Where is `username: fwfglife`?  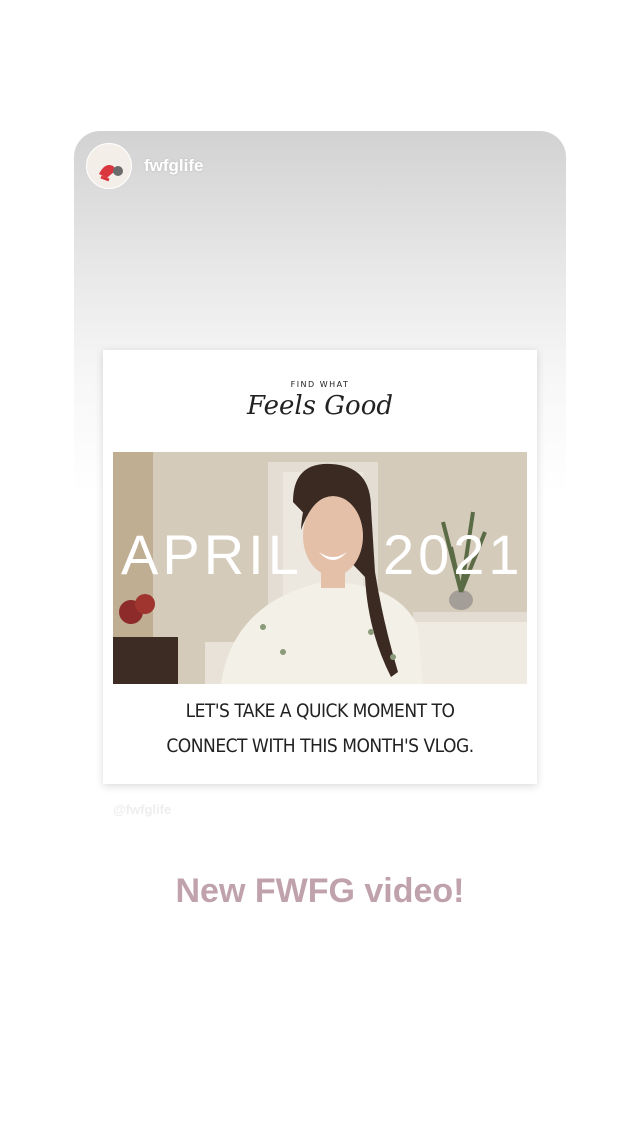 username: fwfglife is located at coordinates (174, 166).